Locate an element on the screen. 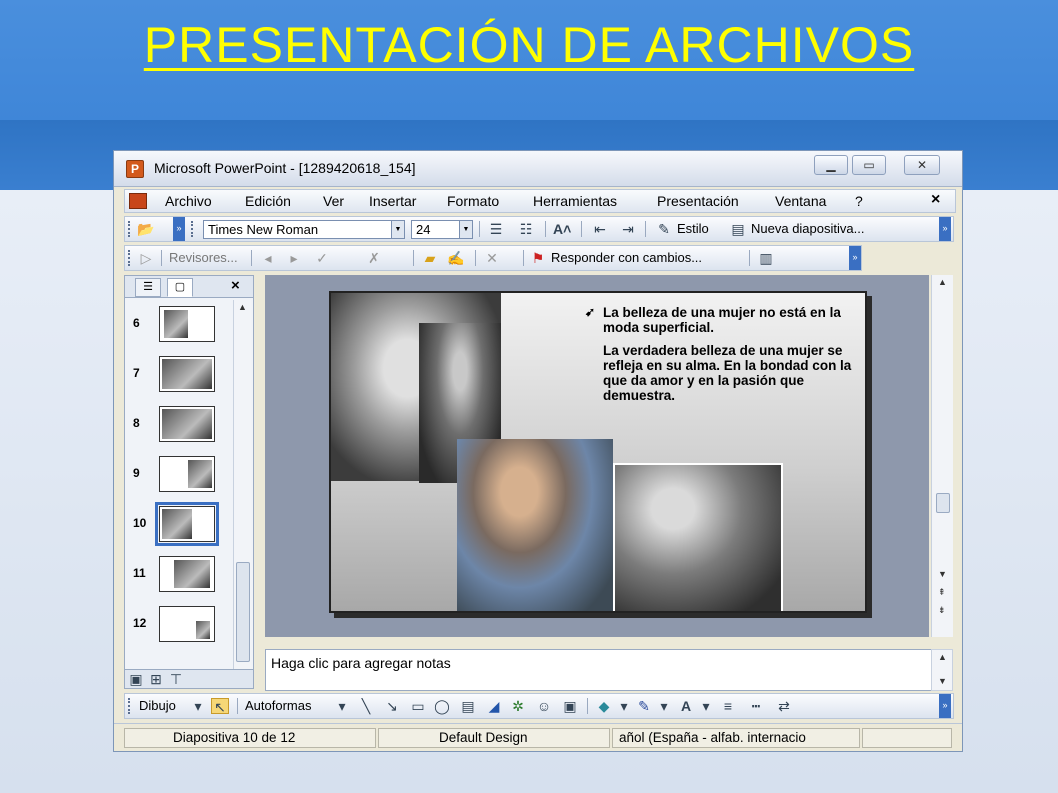  slide-scrollbar: ▲ ▼ ⇞ ⇟ is located at coordinates (942, 456).